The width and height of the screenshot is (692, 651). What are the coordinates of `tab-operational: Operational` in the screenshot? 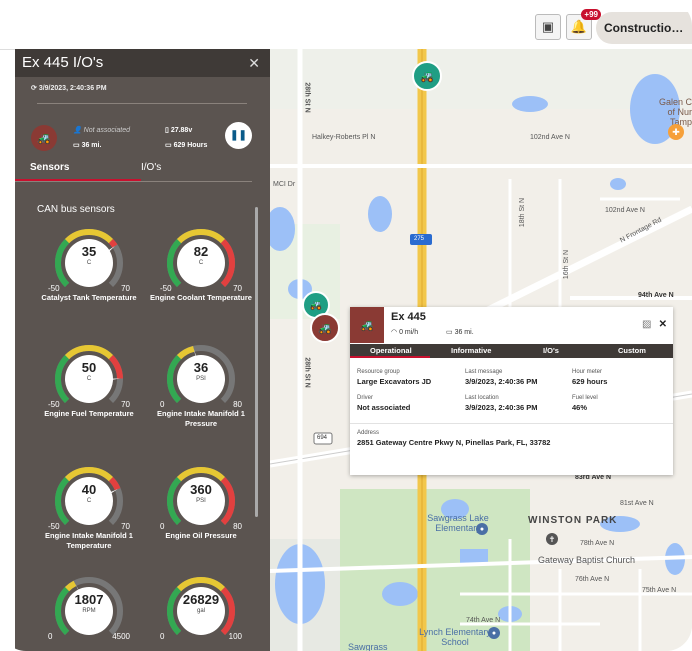 It's located at (391, 350).